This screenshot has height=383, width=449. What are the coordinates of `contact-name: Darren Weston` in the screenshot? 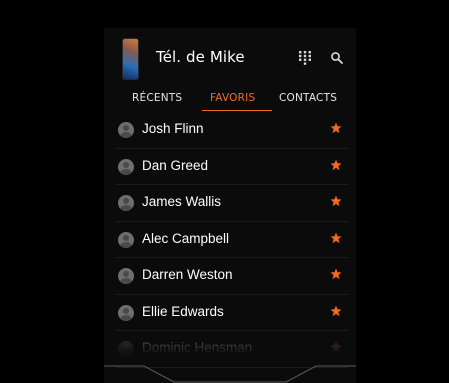 It's located at (187, 274).